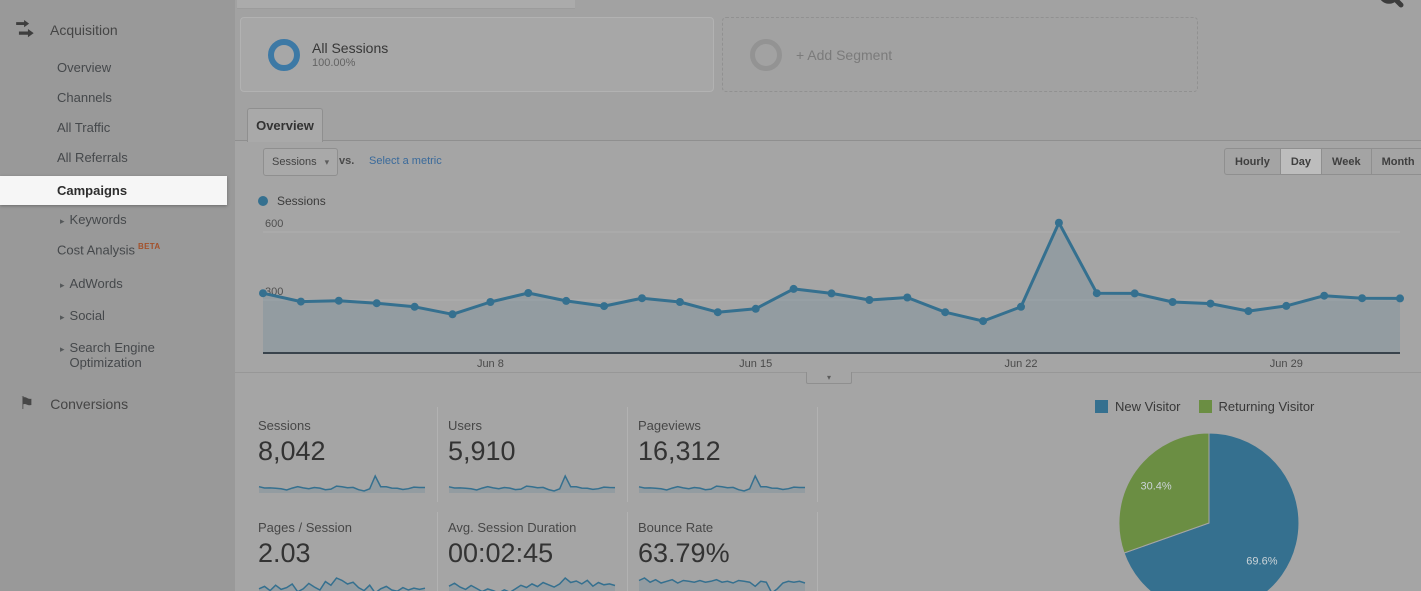 This screenshot has height=591, width=1421. What do you see at coordinates (92, 157) in the screenshot?
I see `sidebar-item-all-referrals: All Referrals` at bounding box center [92, 157].